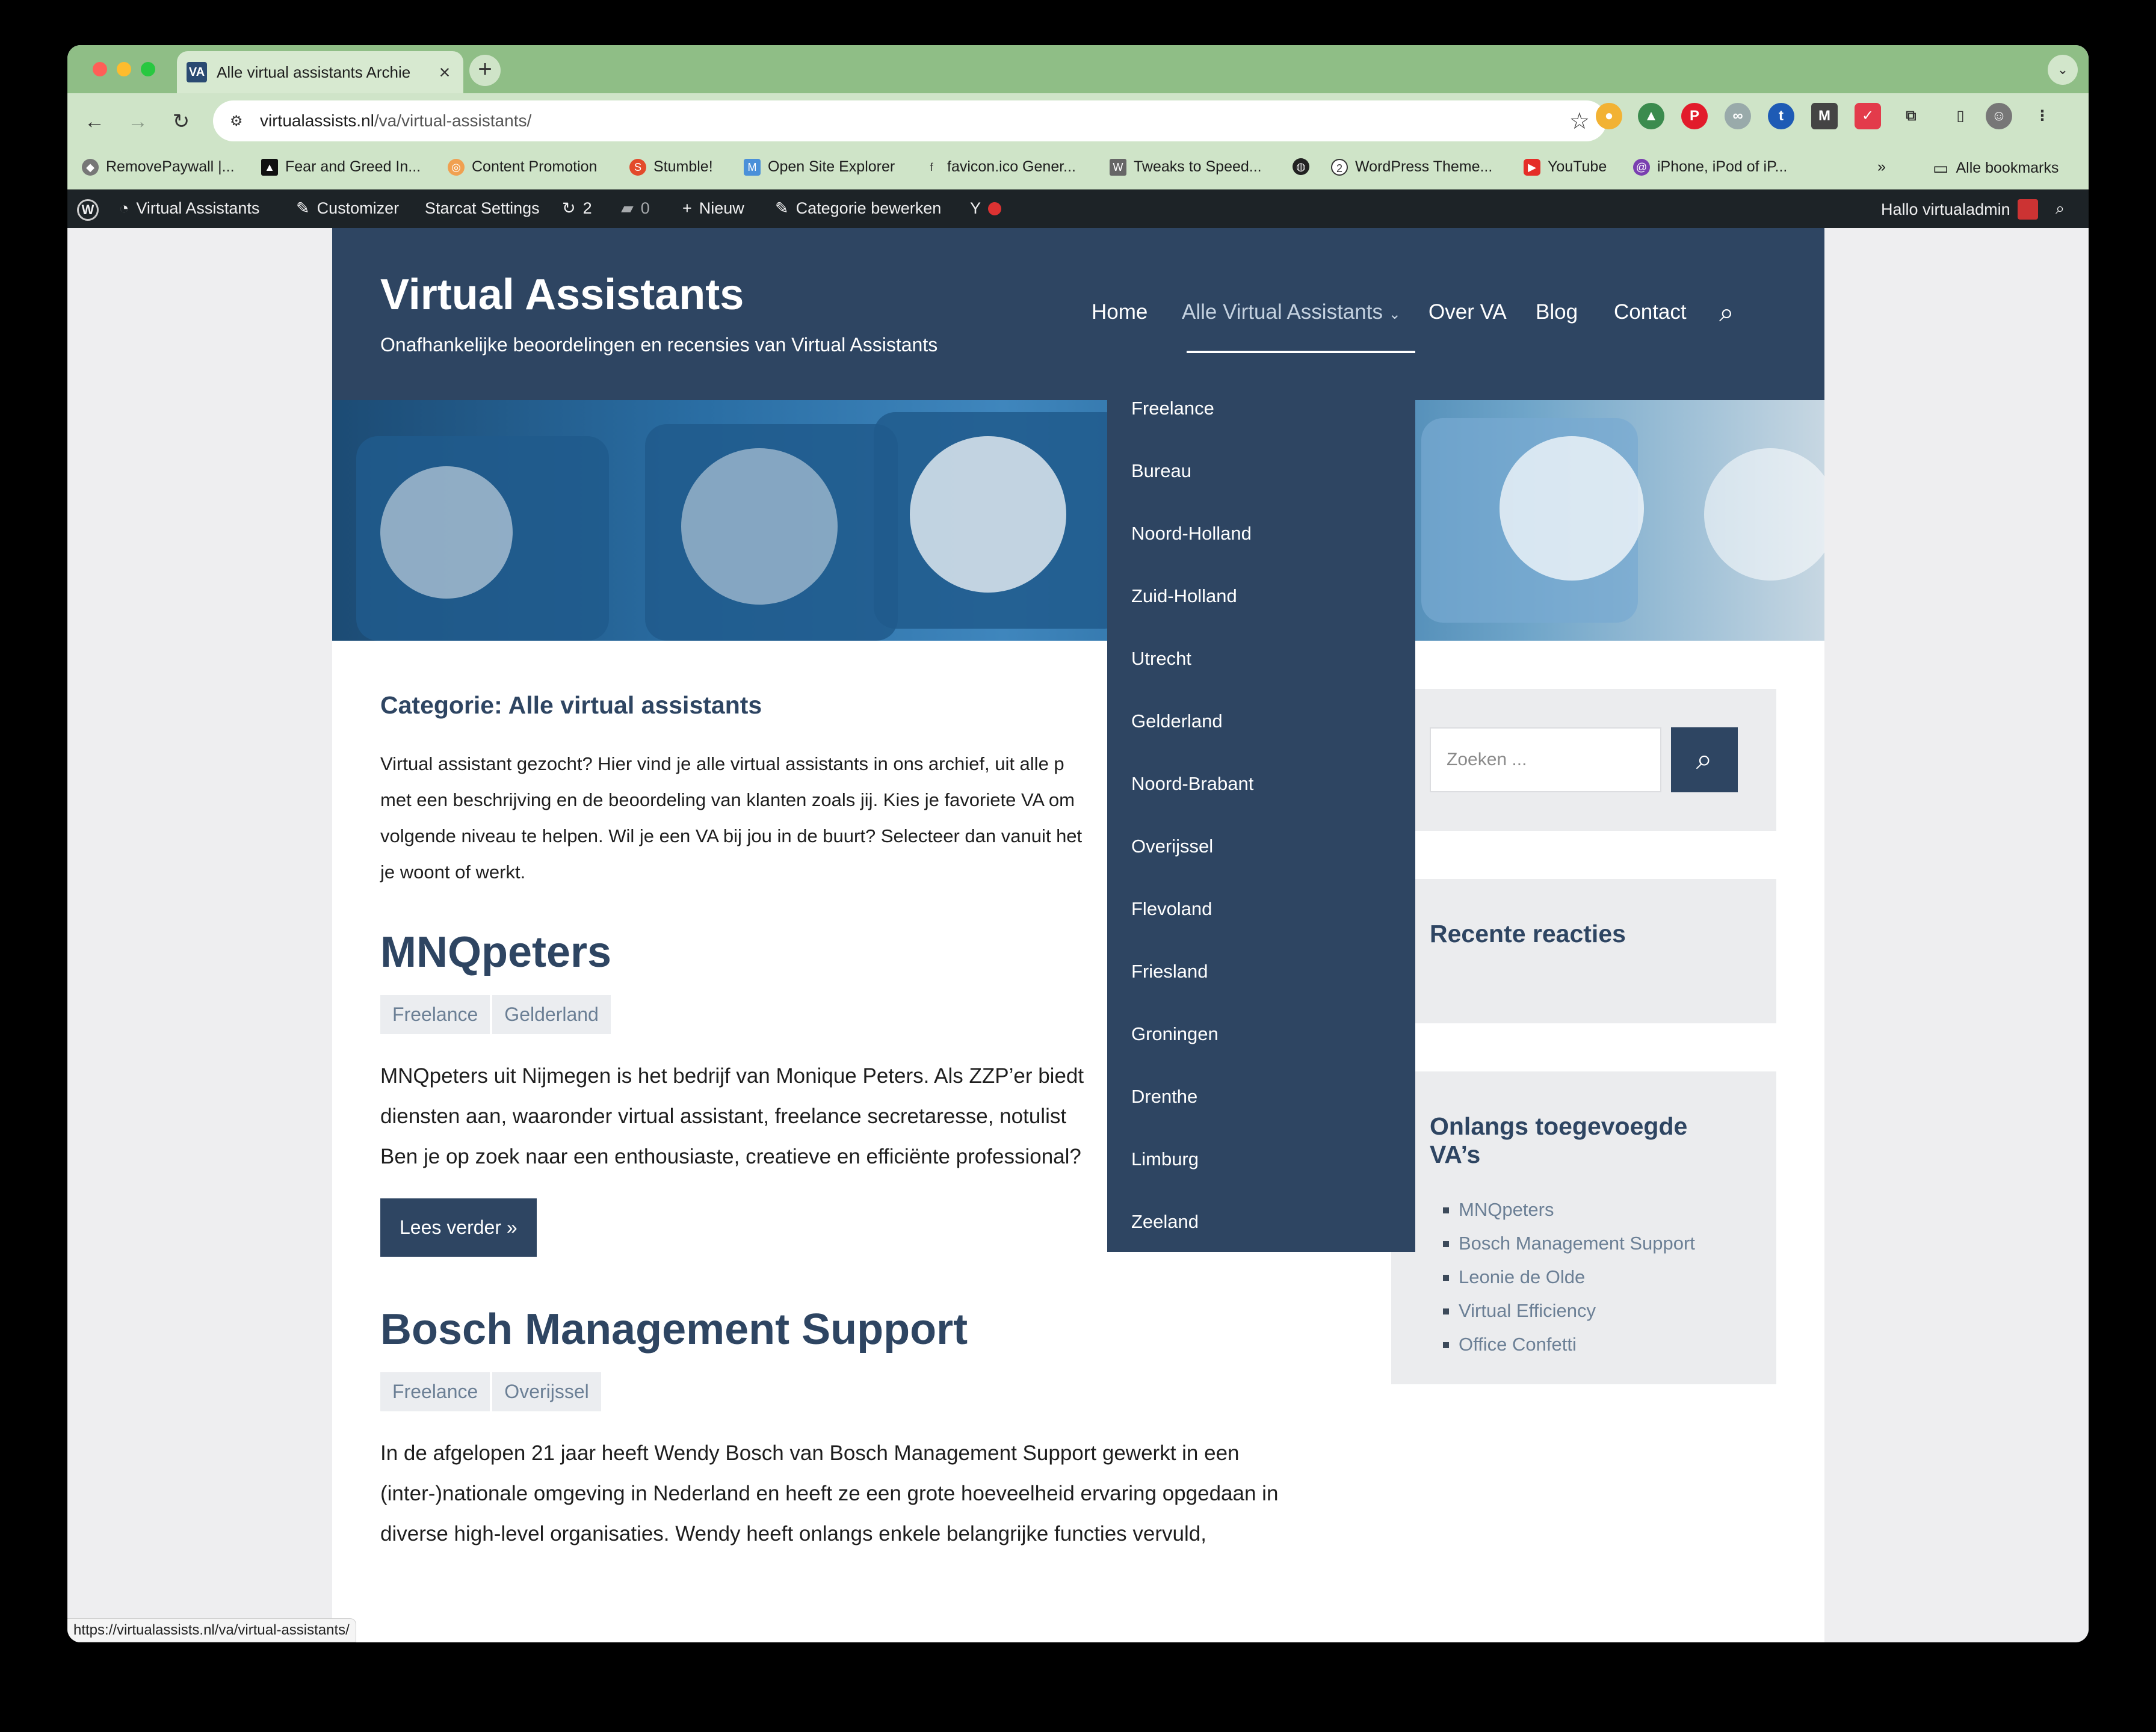 The width and height of the screenshot is (2156, 1732). I want to click on nav-all-label: Alle Virtual Assistants, so click(1282, 312).